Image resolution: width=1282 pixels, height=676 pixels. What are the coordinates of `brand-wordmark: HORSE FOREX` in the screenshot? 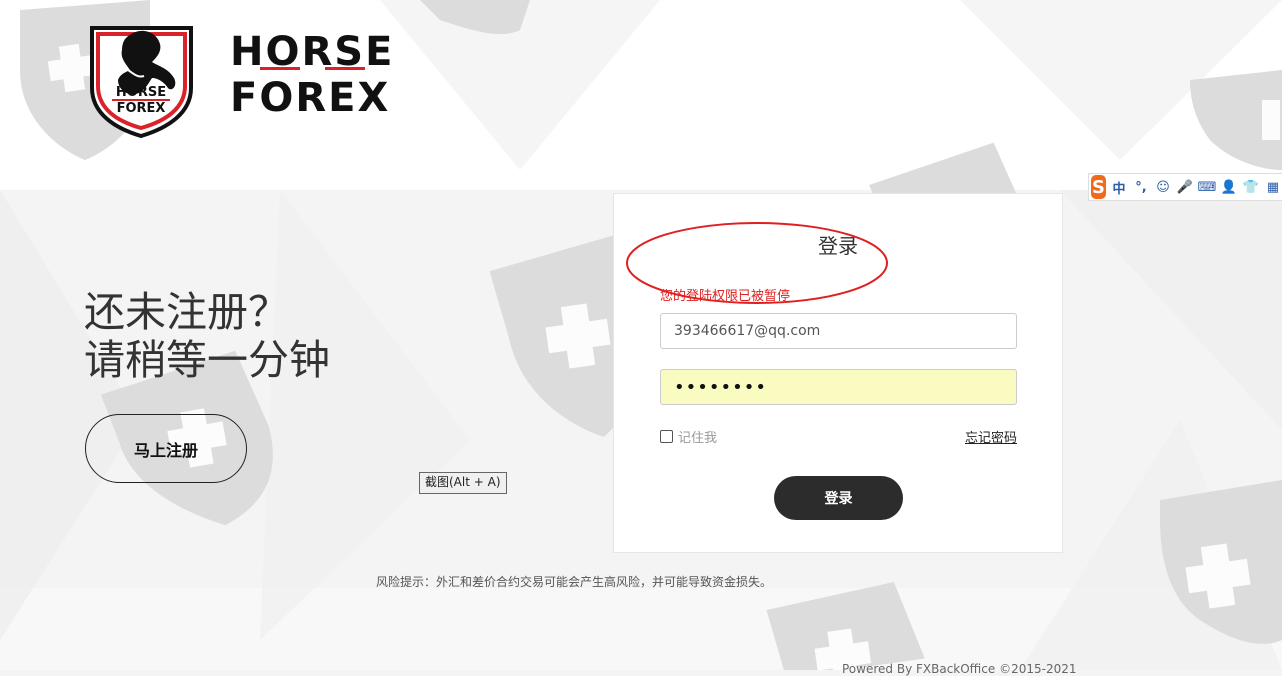 It's located at (312, 75).